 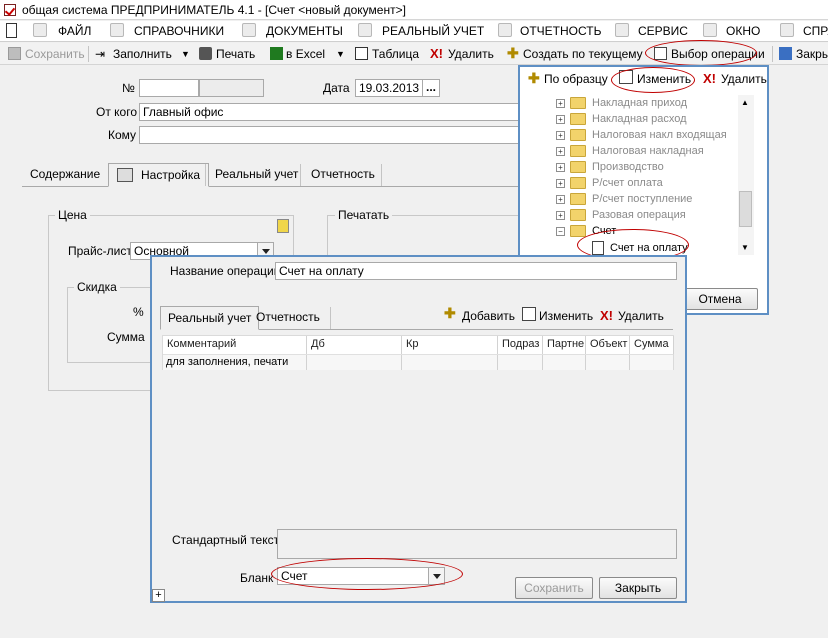 What do you see at coordinates (418, 362) in the screenshot?
I see `table-row: для заполнения, печати` at bounding box center [418, 362].